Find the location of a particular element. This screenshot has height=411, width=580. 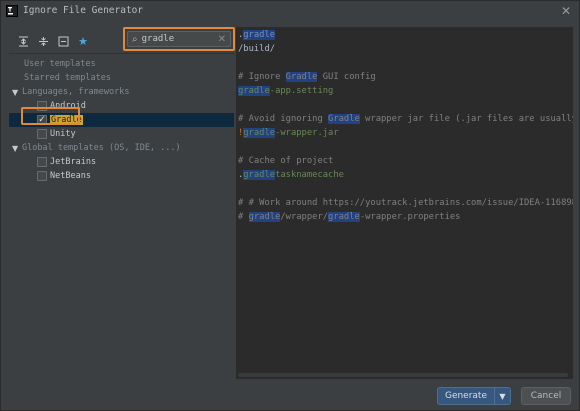

tree-item-jetbrains: JetBrains is located at coordinates (121, 162).